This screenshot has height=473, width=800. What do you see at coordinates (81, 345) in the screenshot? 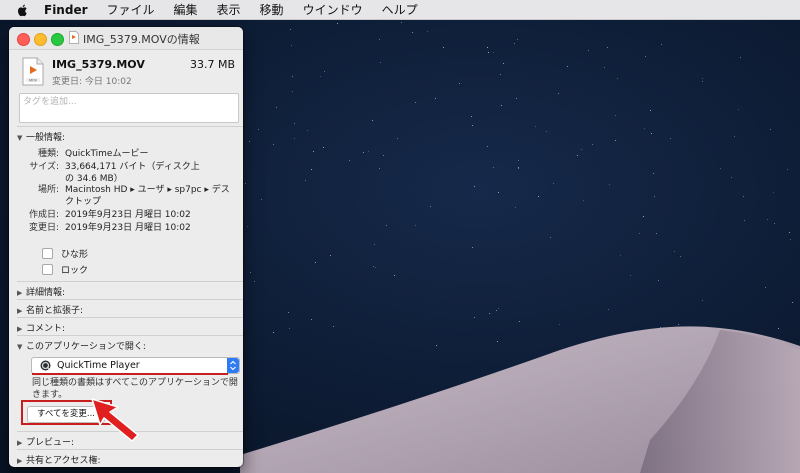
I see `section-open-with-header: ▼ このアプリケーションで開く:` at bounding box center [81, 345].